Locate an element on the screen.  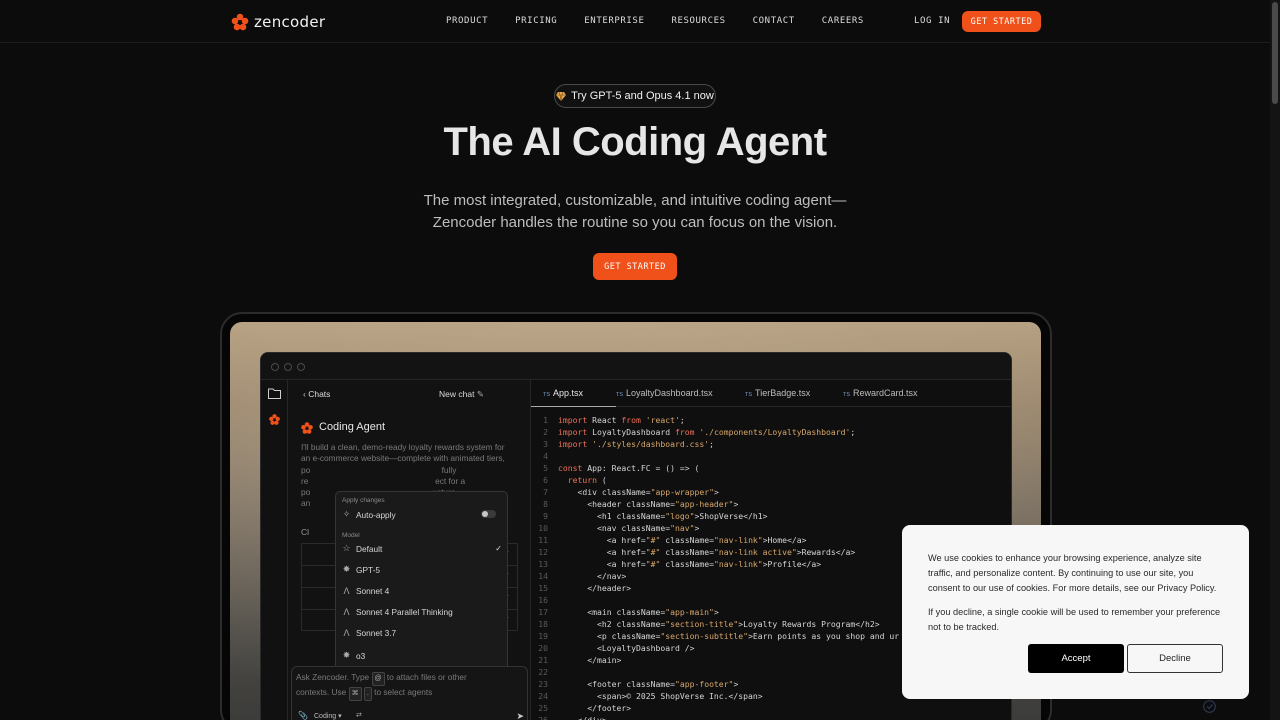
auto-apply-toggle is located at coordinates (488, 514).